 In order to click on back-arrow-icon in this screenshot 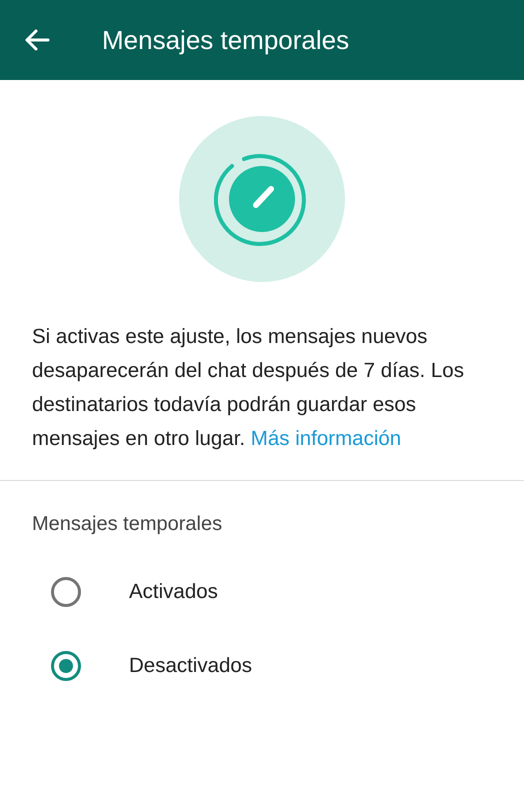, I will do `click(37, 40)`.